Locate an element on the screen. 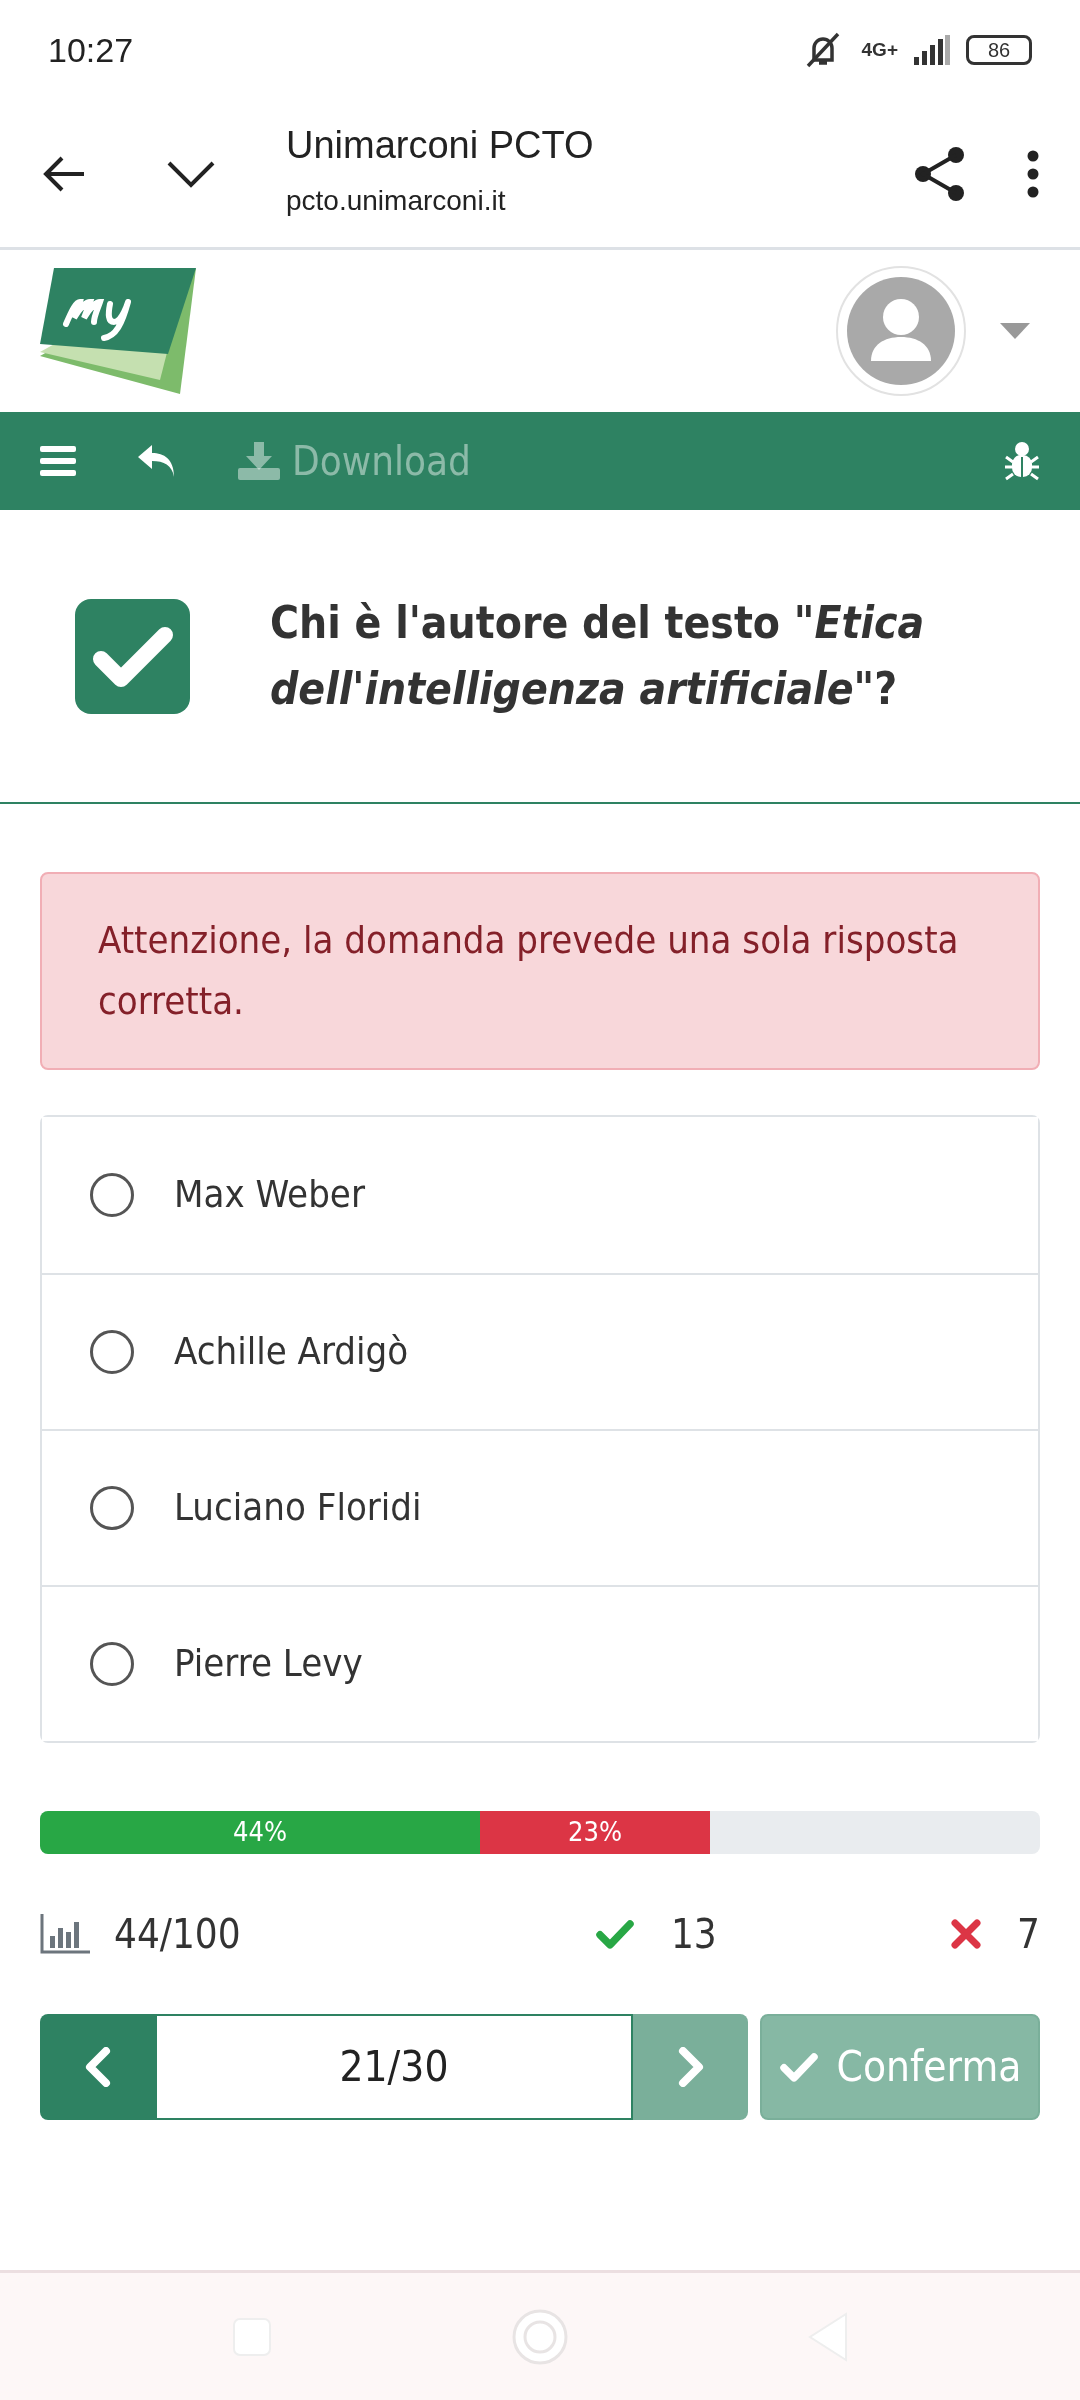 Image resolution: width=1080 pixels, height=2400 pixels. progress-segment: 23% is located at coordinates (595, 1832).